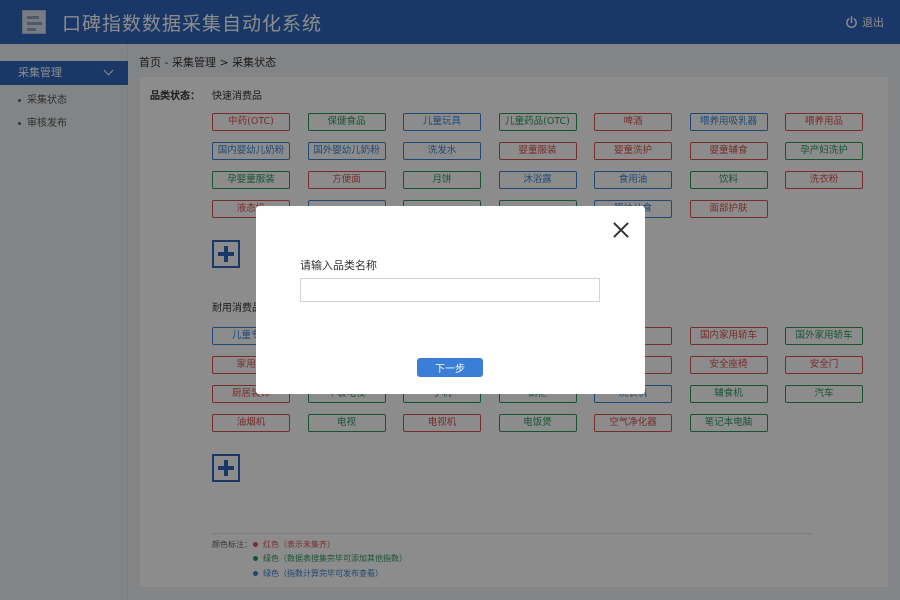 The width and height of the screenshot is (900, 600). I want to click on next-step-button: 下一步, so click(450, 367).